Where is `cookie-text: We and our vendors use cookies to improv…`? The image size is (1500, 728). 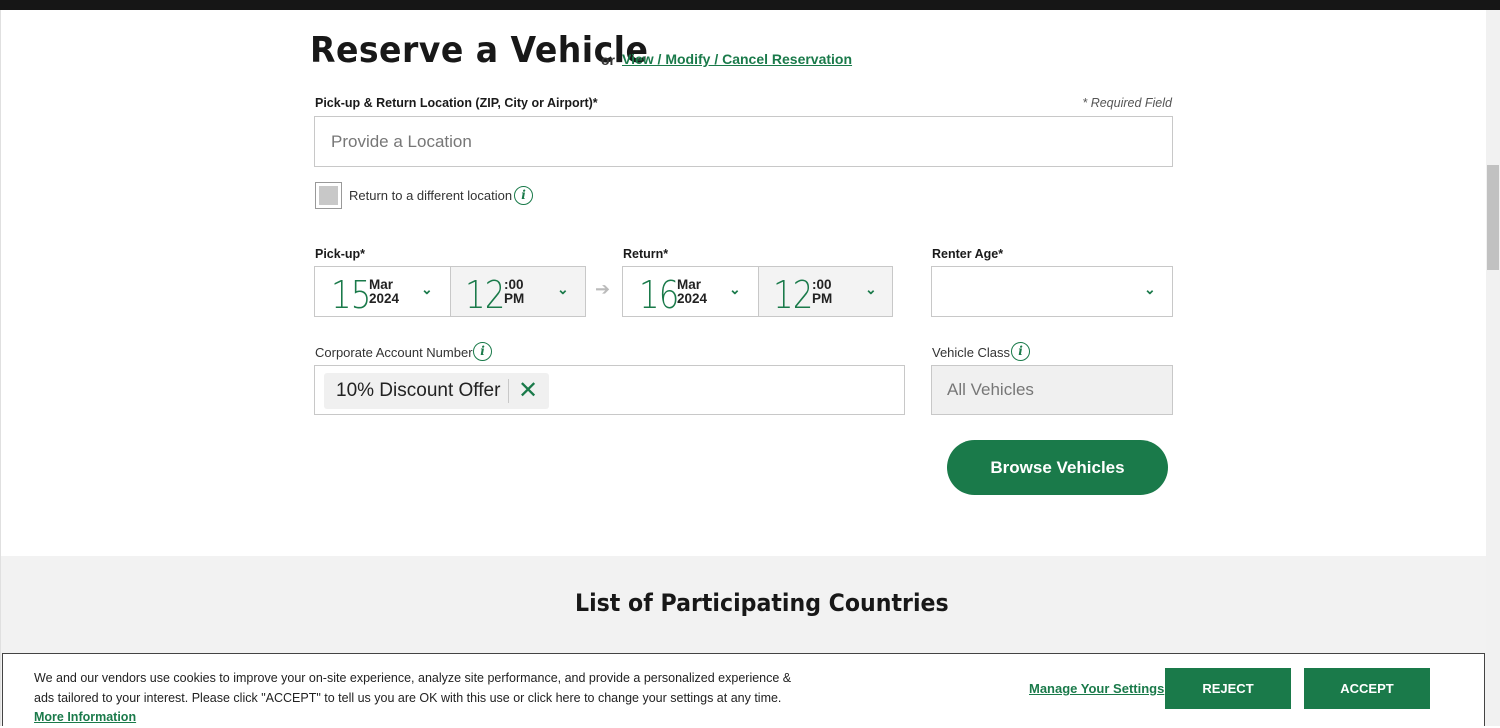
cookie-text: We and our vendors use cookies to improv… is located at coordinates (424, 698).